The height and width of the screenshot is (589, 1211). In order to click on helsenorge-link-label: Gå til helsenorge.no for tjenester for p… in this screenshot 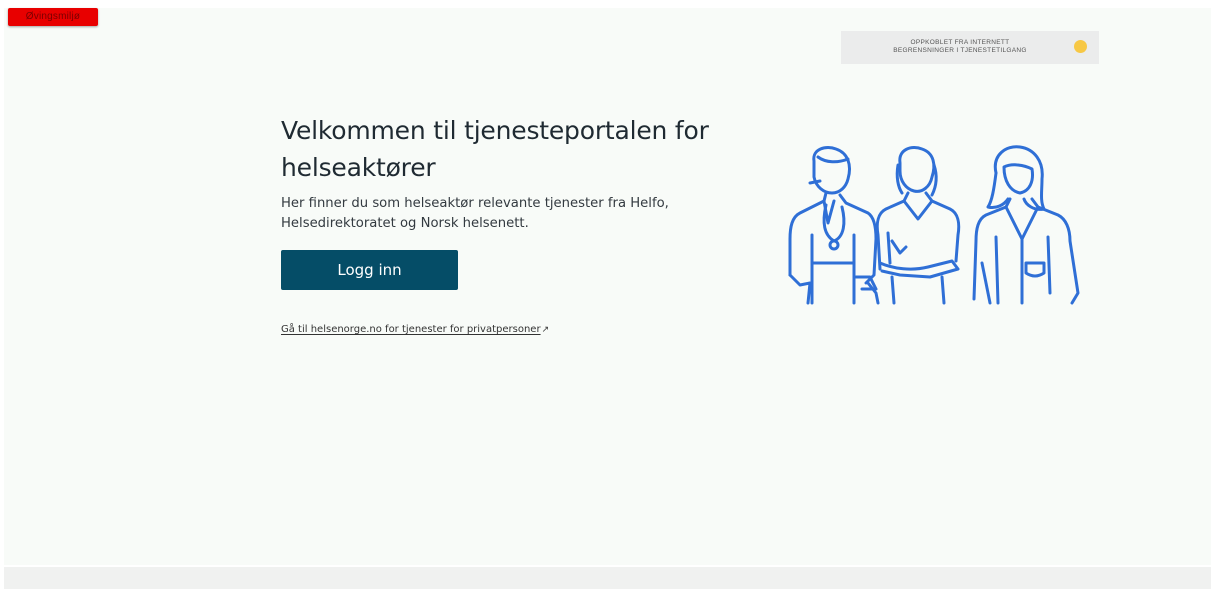, I will do `click(411, 329)`.